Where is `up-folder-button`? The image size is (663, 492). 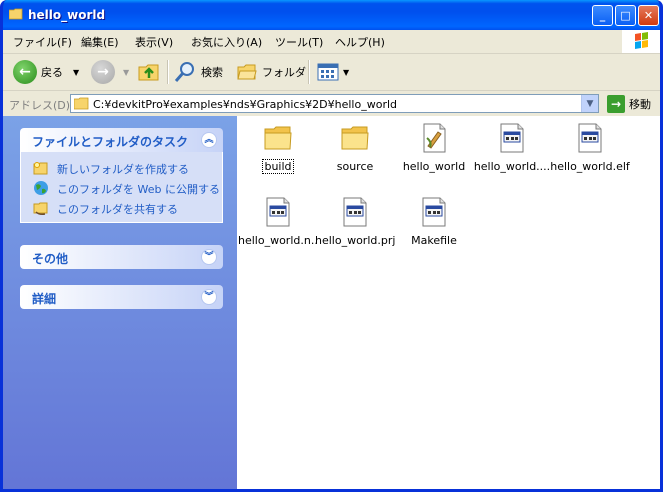
up-folder-button is located at coordinates (149, 72).